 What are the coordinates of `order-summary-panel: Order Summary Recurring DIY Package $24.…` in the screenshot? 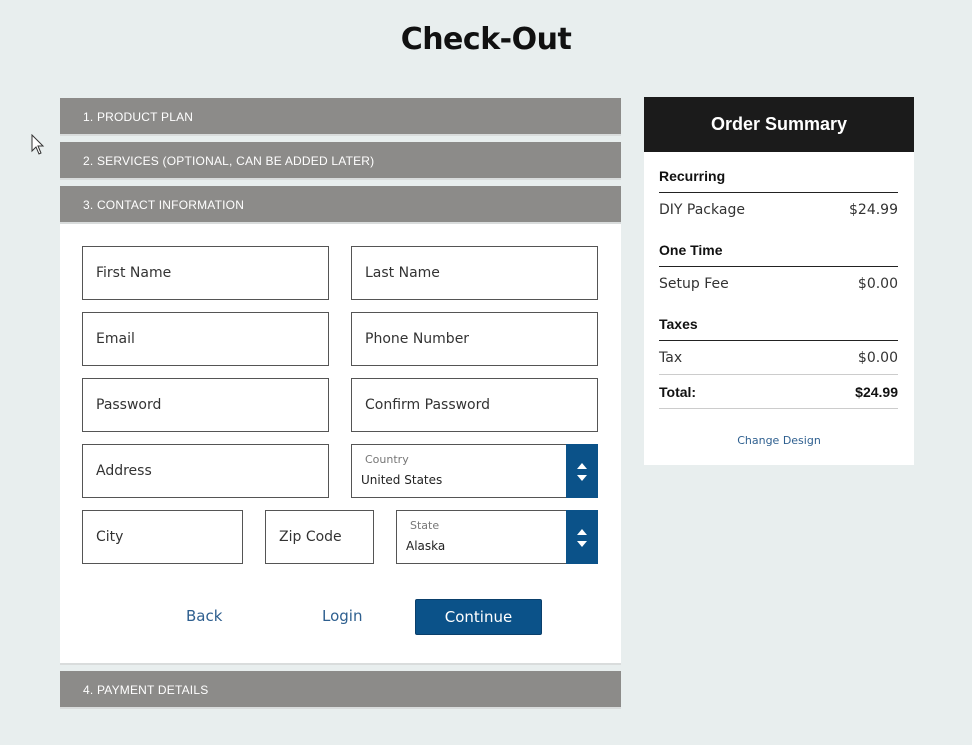 It's located at (779, 281).